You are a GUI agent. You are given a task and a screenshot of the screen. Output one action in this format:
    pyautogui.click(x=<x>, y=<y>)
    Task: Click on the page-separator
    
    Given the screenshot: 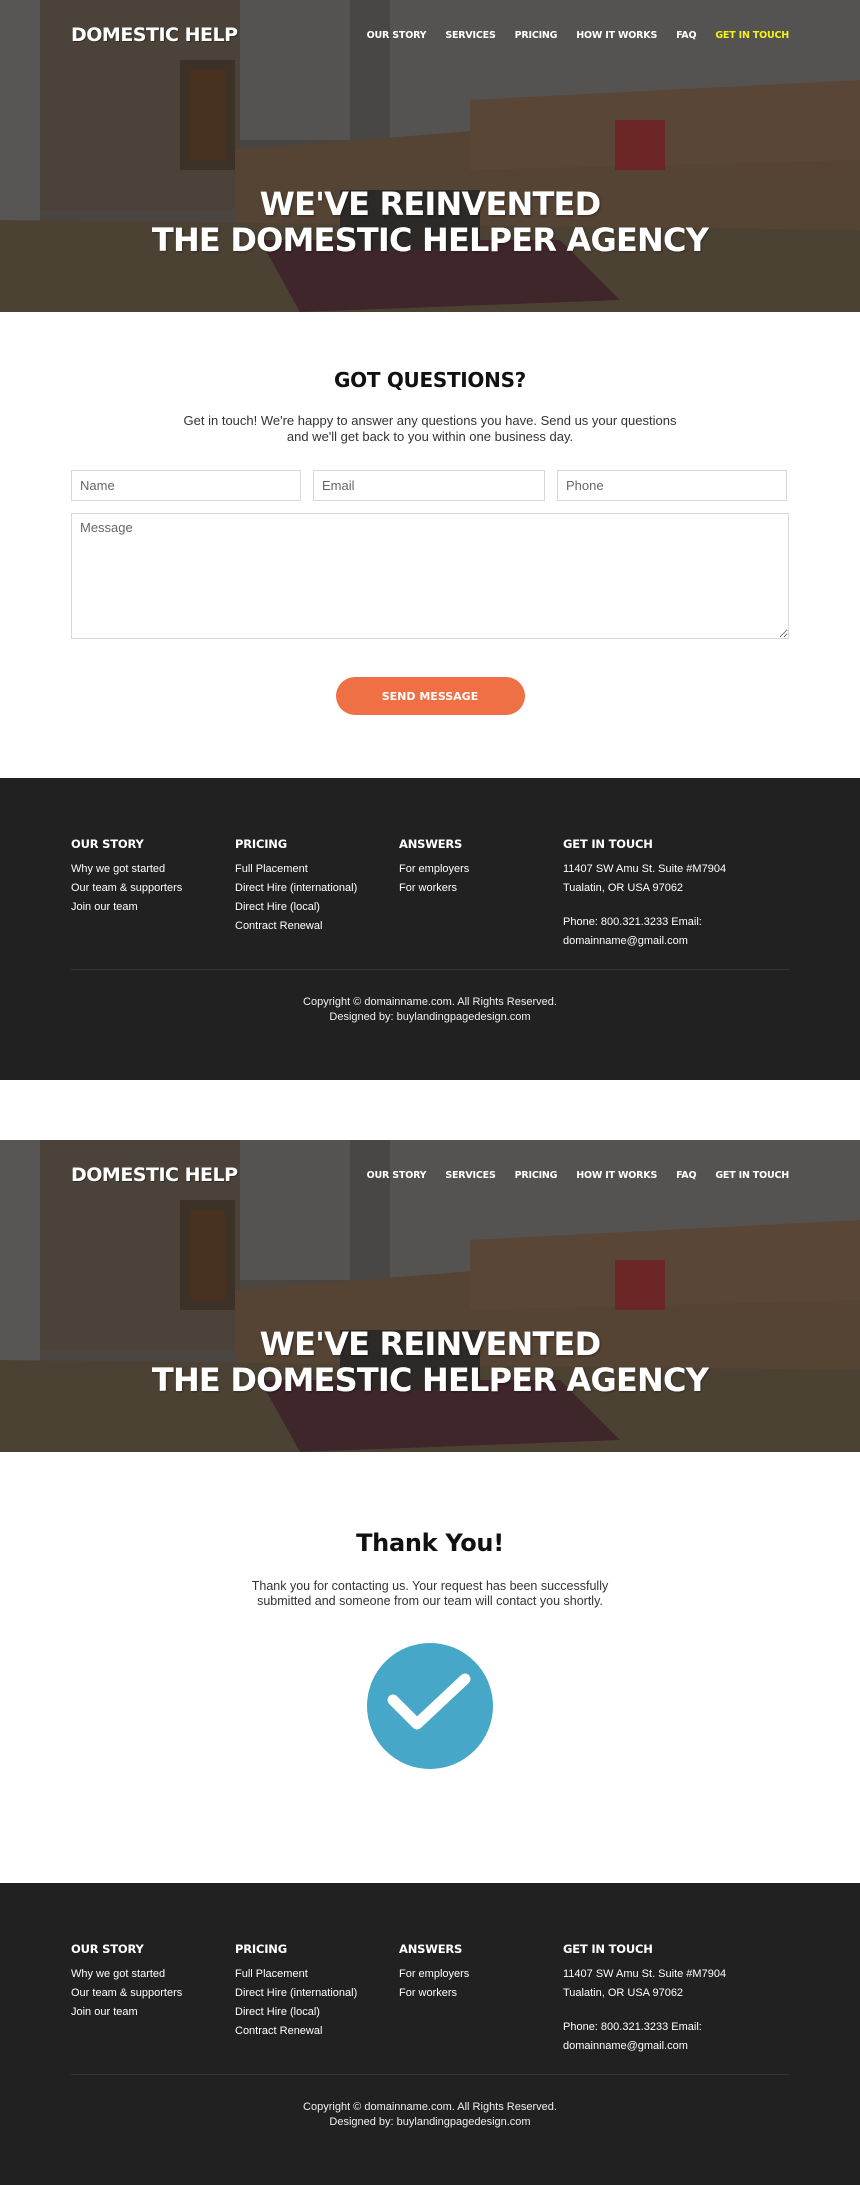 What is the action you would take?
    pyautogui.click(x=430, y=1110)
    